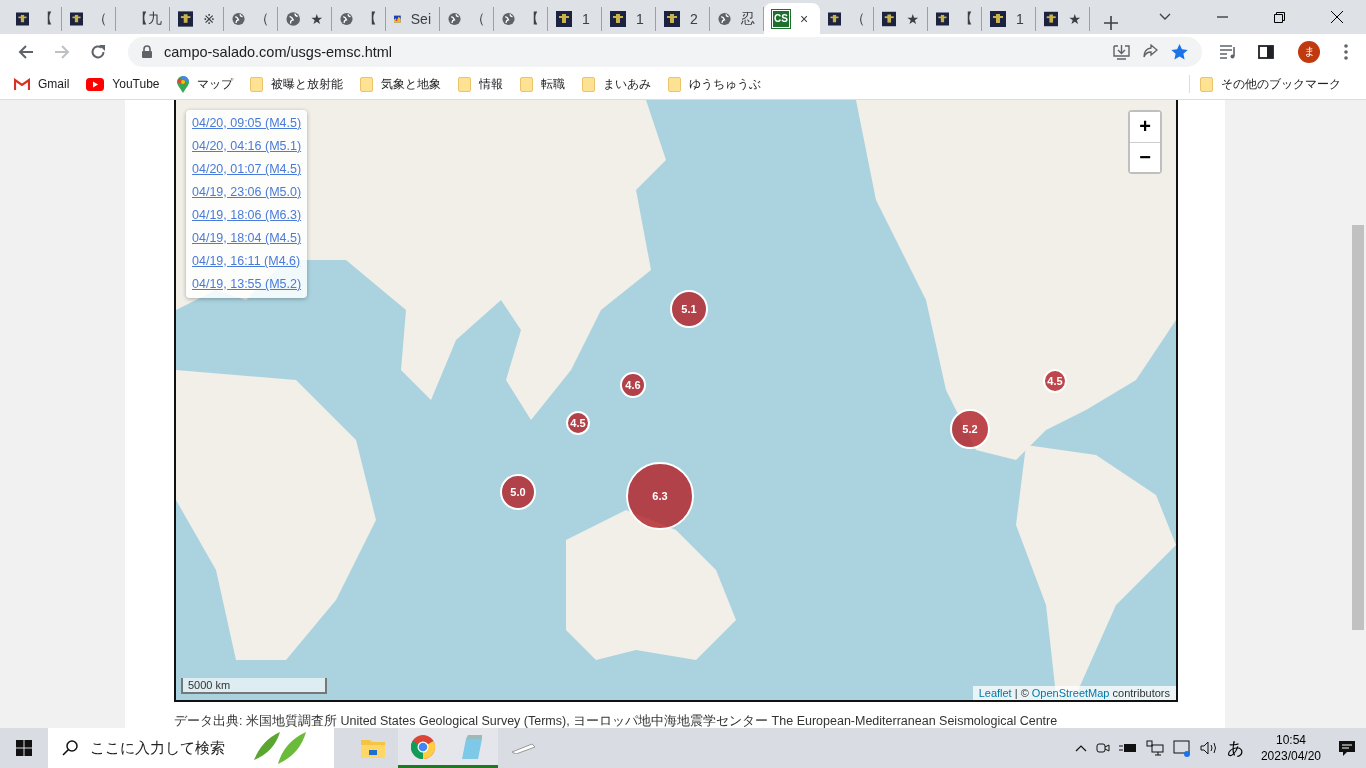  I want to click on bookmark-item: 転職, so click(546, 84).